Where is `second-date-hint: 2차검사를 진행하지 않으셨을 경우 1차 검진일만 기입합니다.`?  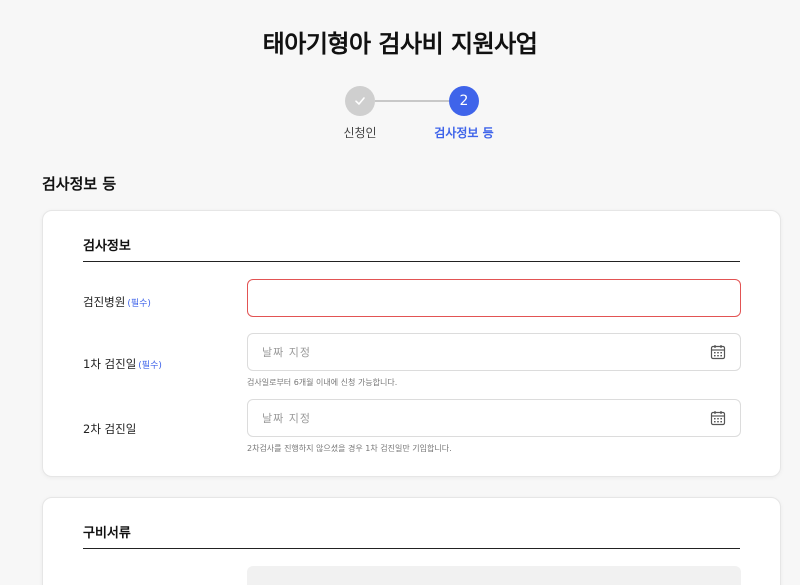 second-date-hint: 2차검사를 진행하지 않으셨을 경우 1차 검진일만 기입합니다. is located at coordinates (349, 448).